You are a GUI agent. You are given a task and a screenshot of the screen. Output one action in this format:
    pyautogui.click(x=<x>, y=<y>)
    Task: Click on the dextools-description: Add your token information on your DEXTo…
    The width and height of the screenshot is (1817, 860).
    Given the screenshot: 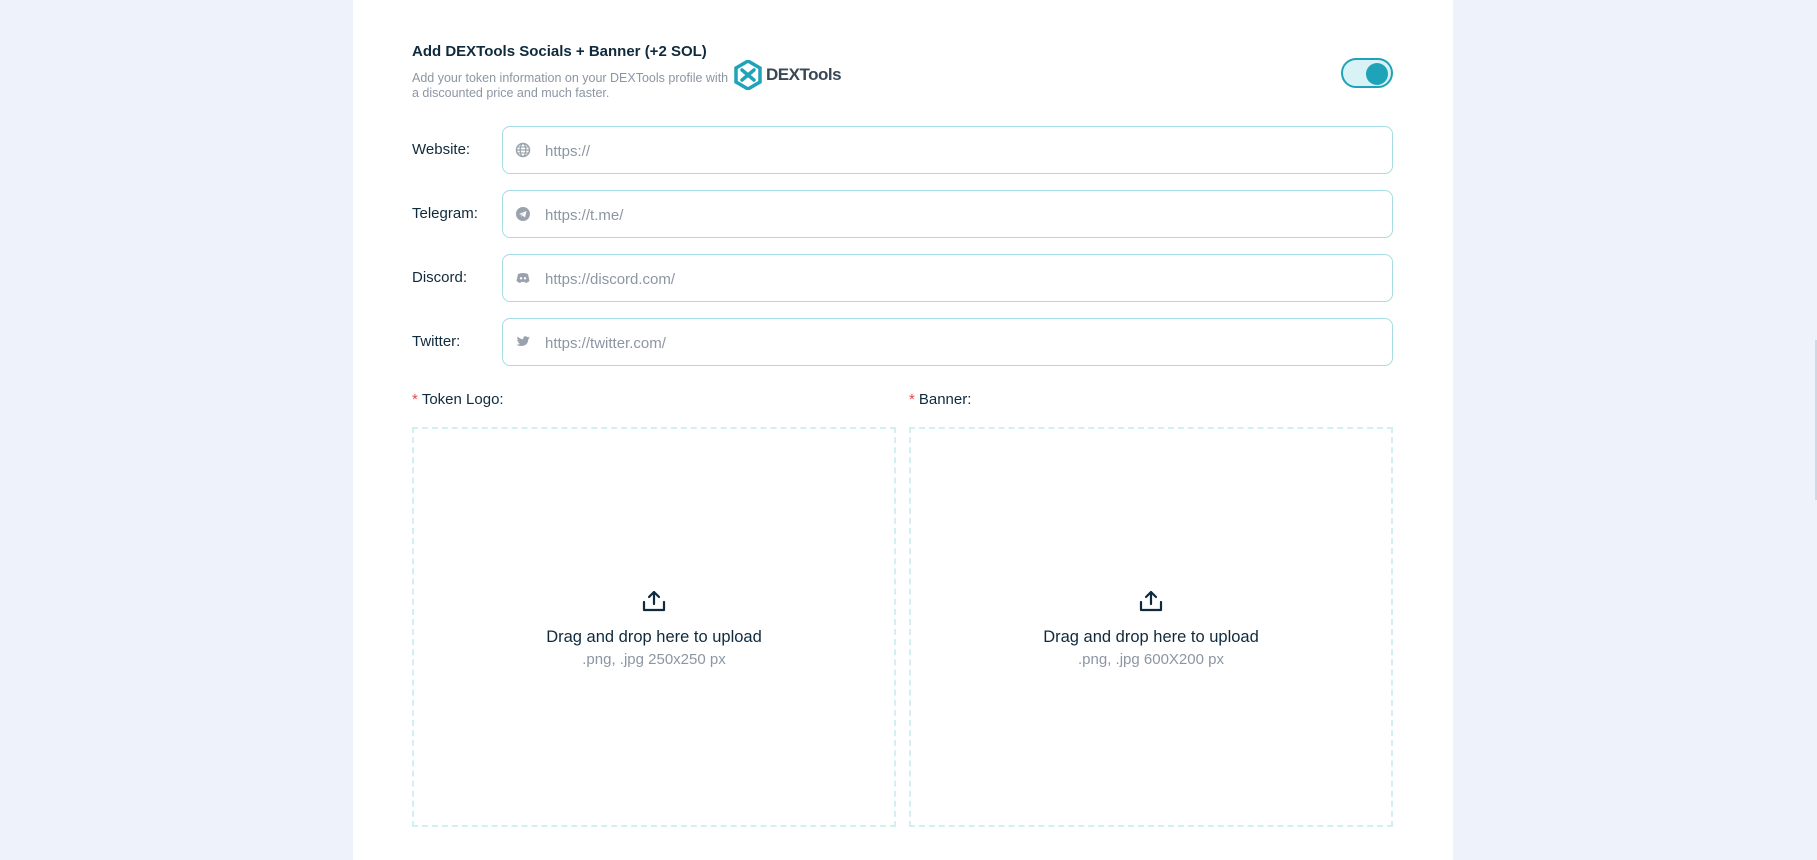 What is the action you would take?
    pyautogui.click(x=570, y=85)
    